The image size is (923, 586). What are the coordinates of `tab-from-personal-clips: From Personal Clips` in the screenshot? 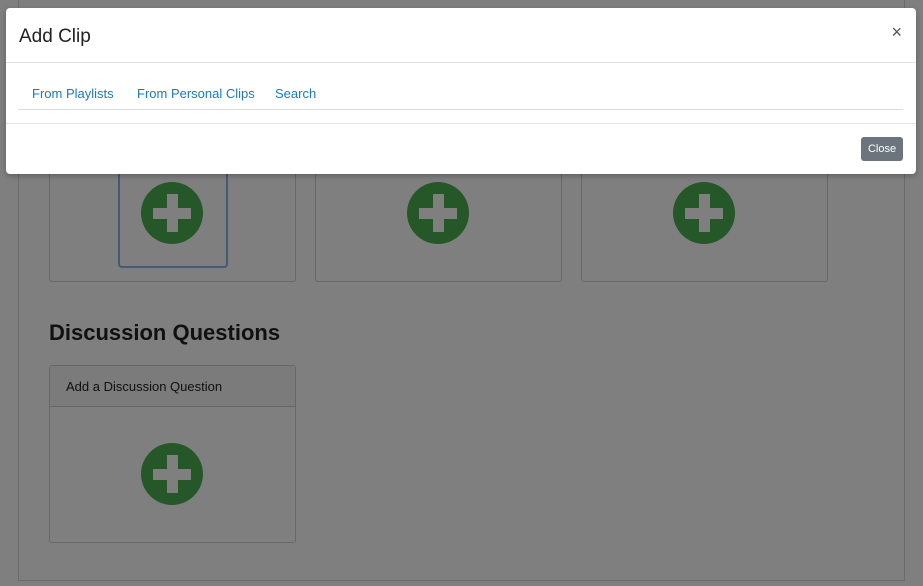 It's located at (196, 93).